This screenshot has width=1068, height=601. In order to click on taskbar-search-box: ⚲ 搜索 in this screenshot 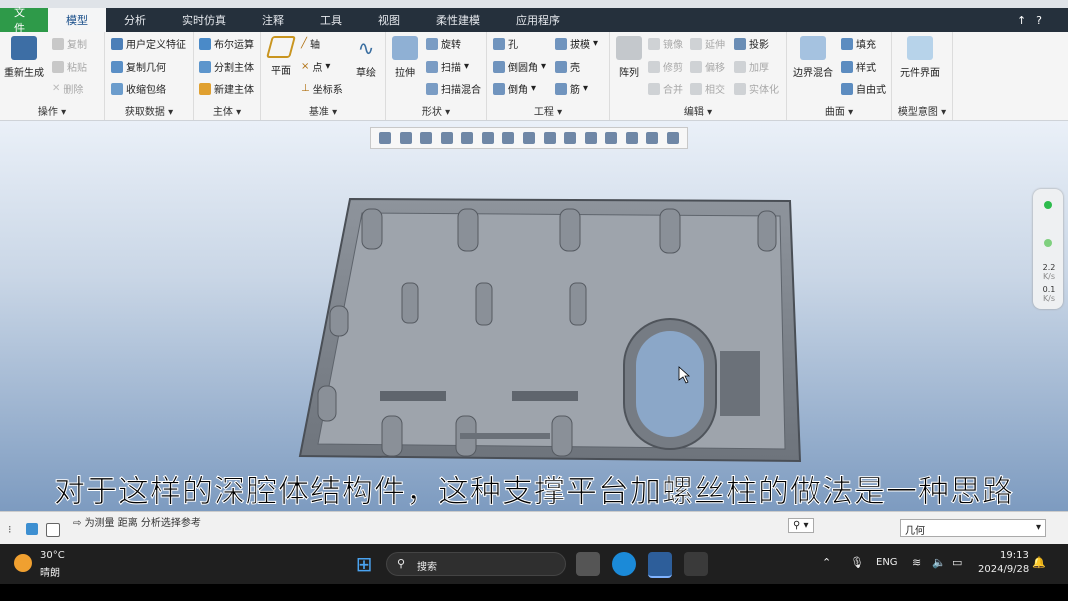, I will do `click(476, 564)`.